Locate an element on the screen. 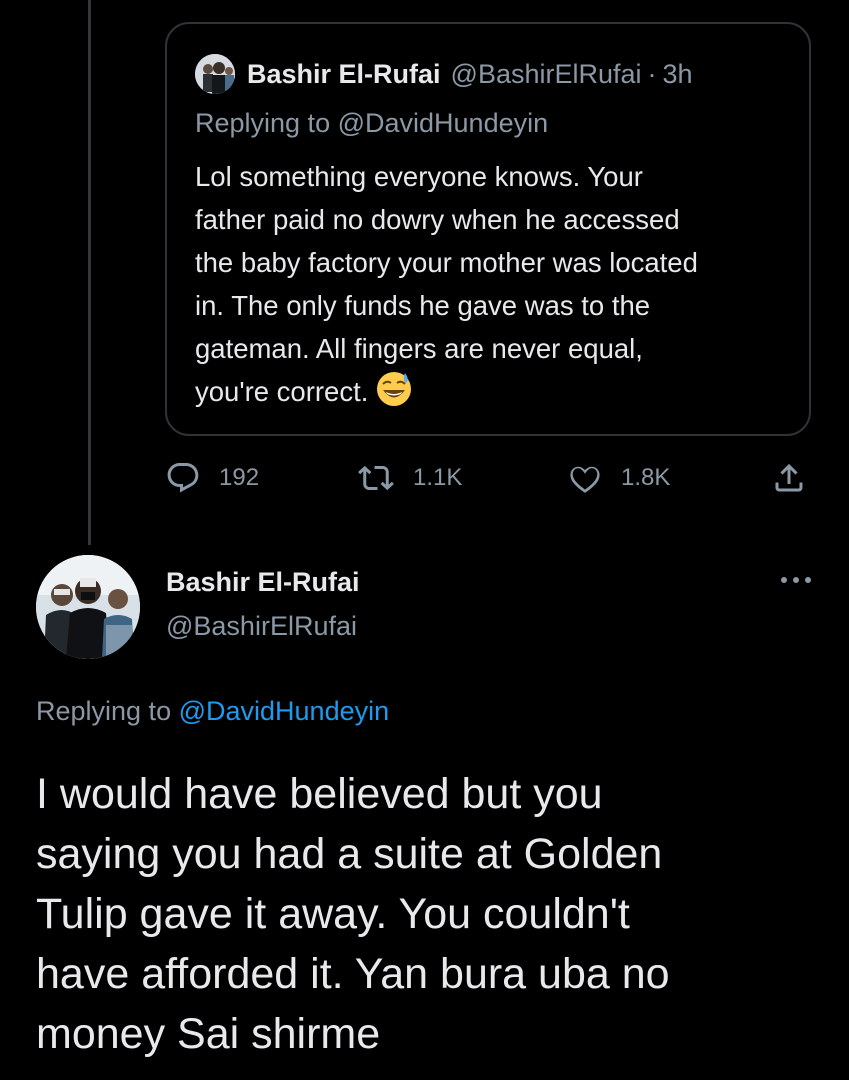  main-replying-to: Replying to @DavidHundeyin is located at coordinates (212, 711).